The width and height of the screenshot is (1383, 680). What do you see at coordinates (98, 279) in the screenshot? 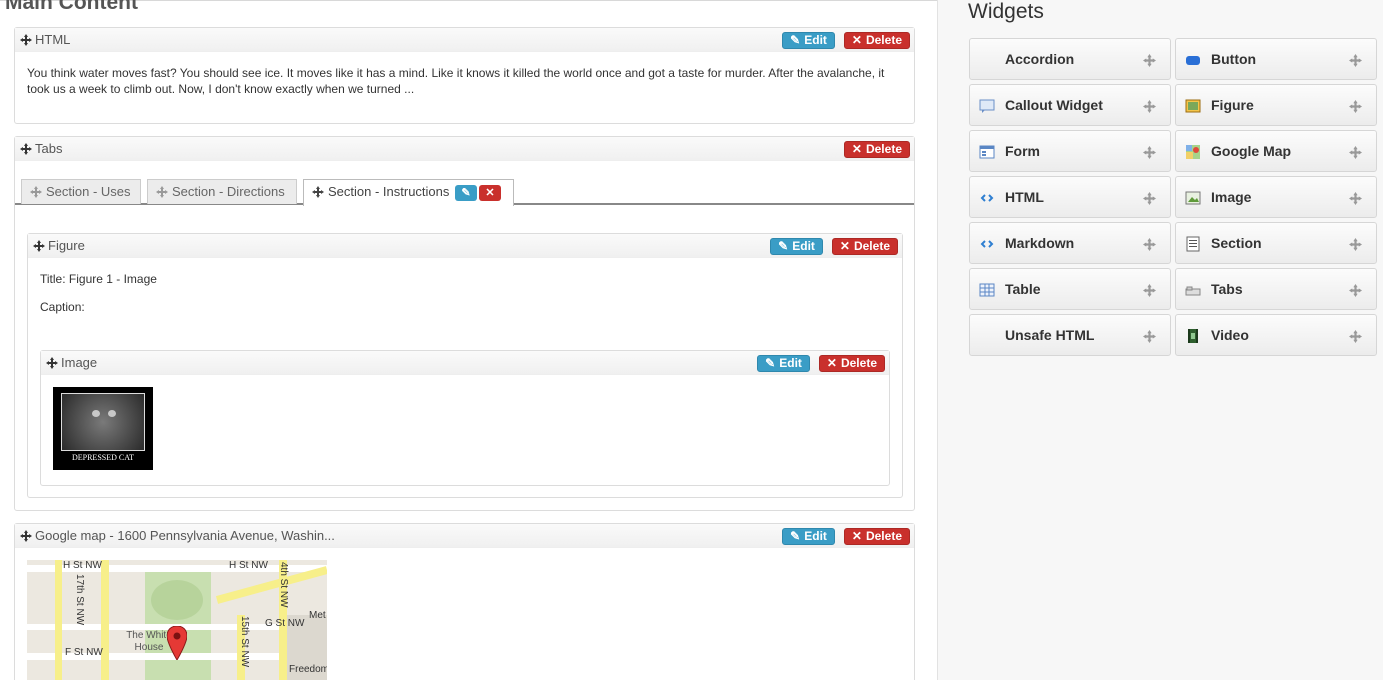
I see `figure-title: Title: Figure 1 - Image` at bounding box center [98, 279].